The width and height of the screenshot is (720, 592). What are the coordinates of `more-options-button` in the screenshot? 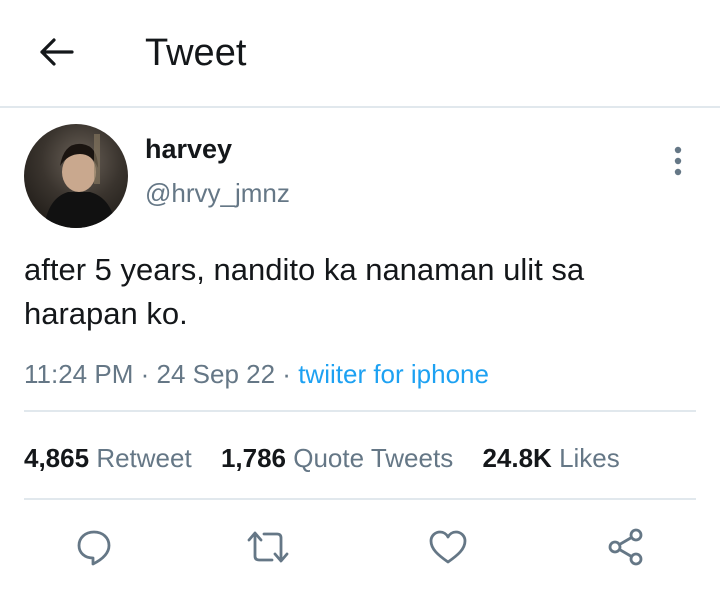 It's located at (678, 161).